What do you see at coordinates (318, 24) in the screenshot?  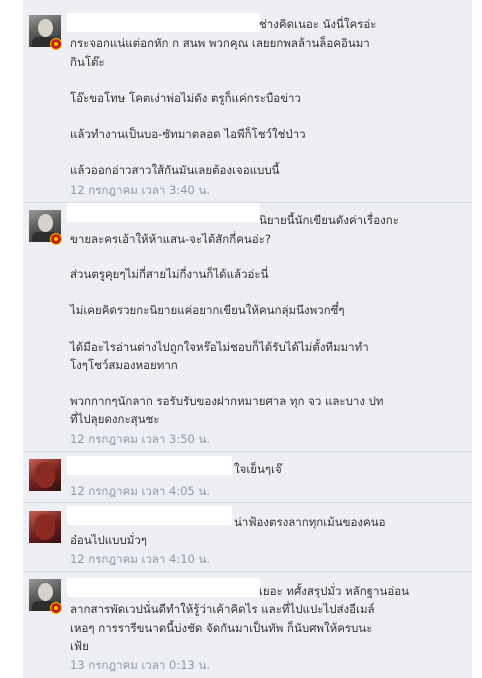 I see `comment-text: ช่างคิดเนอะ นังนี่ใครอ่ะ` at bounding box center [318, 24].